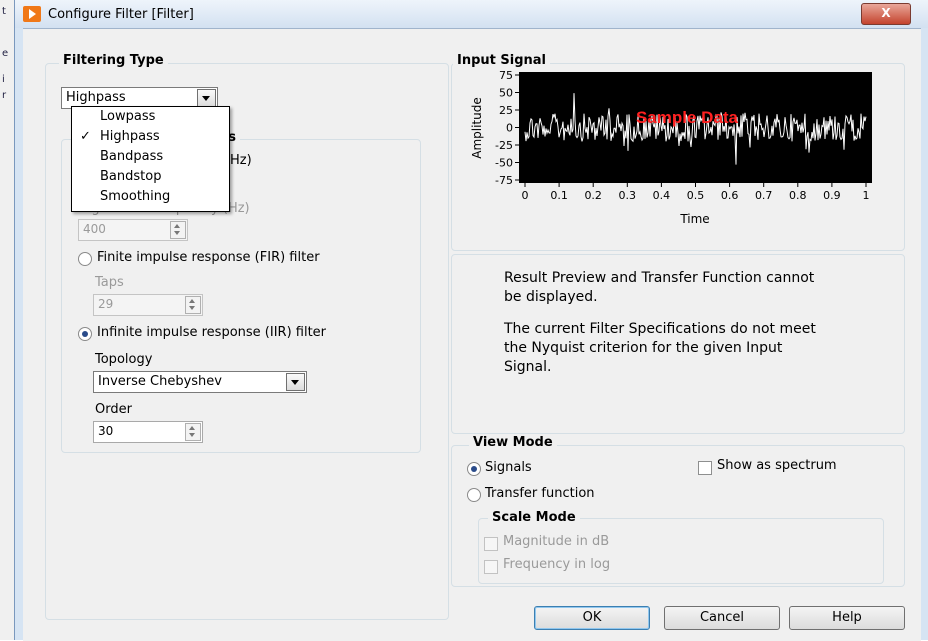  I want to click on taps-label: Taps, so click(109, 282).